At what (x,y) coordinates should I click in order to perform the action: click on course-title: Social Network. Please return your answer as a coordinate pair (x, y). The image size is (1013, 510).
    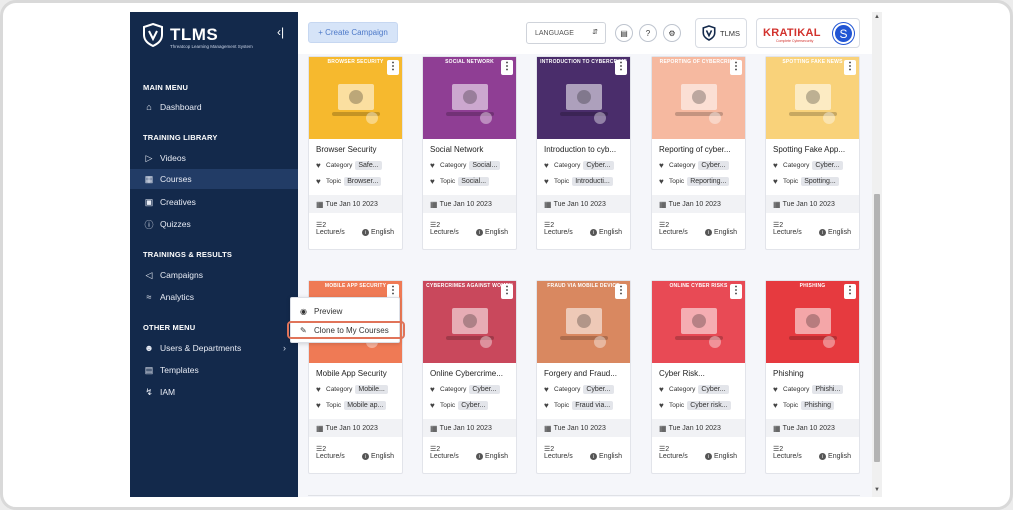
    Looking at the image, I should click on (469, 148).